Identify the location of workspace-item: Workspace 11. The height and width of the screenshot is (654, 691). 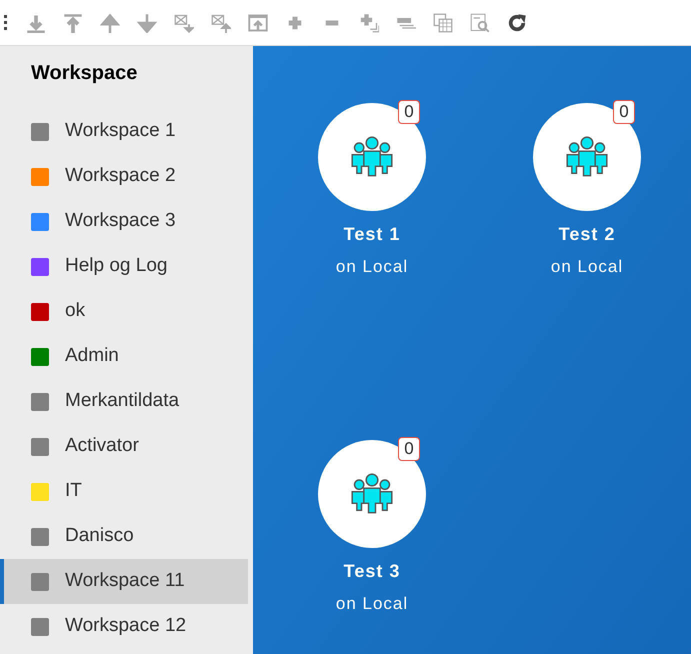
(124, 581).